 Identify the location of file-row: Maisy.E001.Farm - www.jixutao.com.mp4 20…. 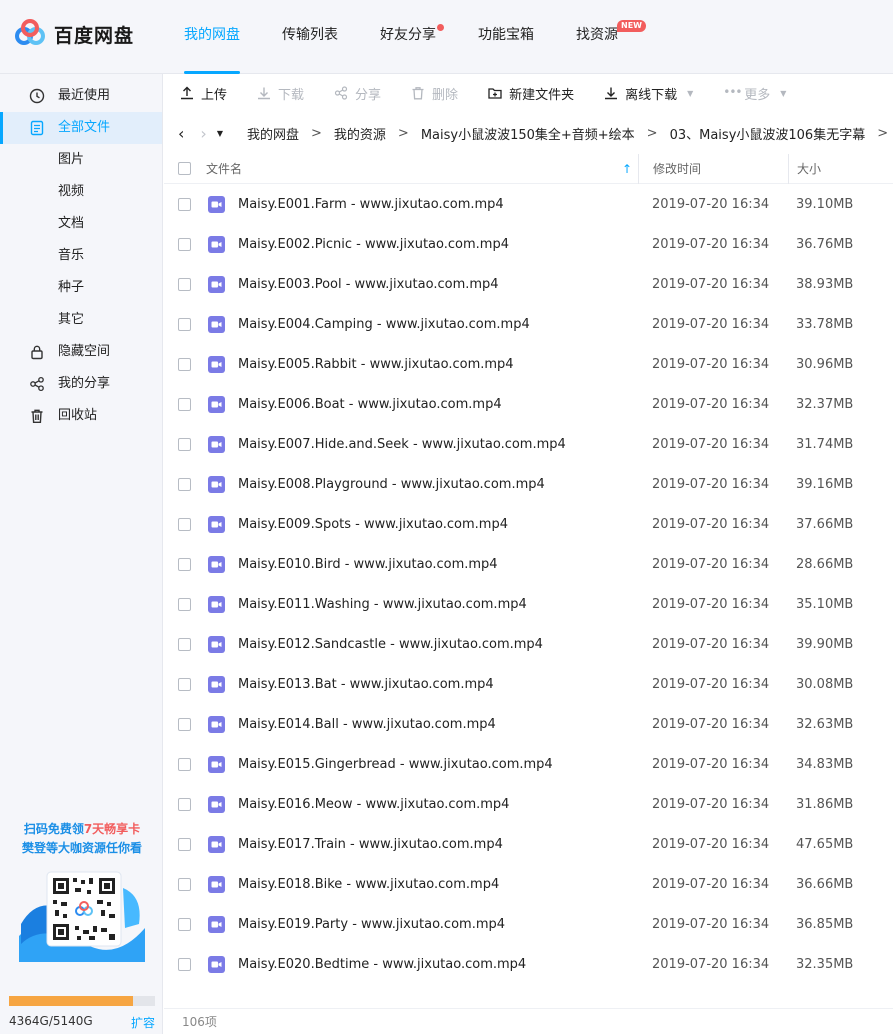
(528, 204).